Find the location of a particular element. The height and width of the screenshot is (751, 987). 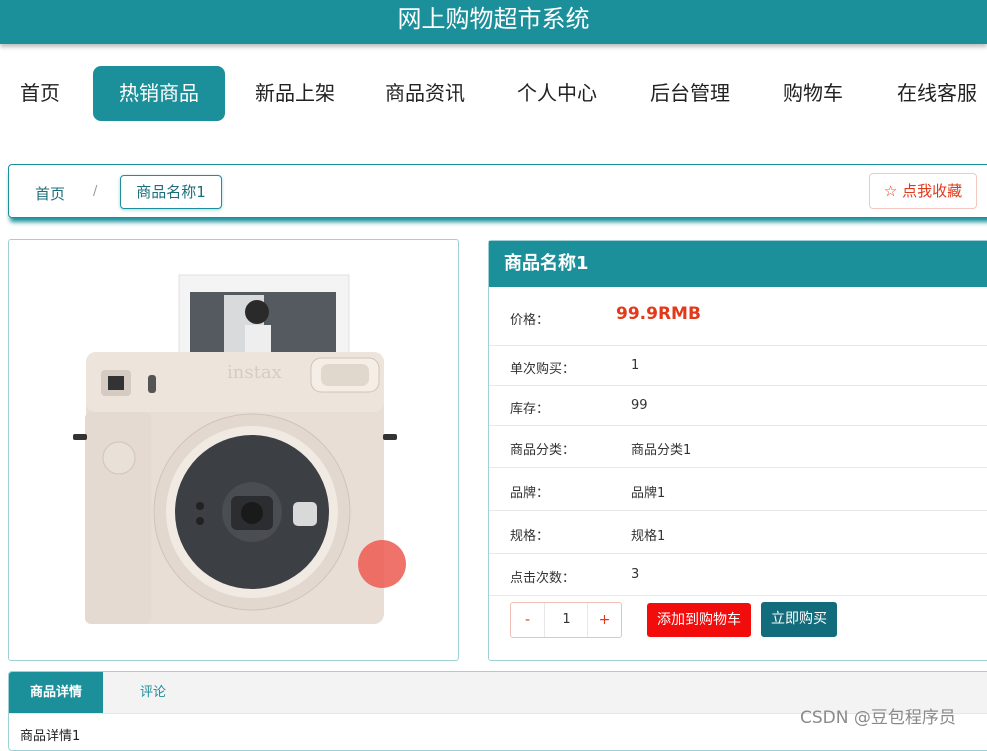

info-value: 3 is located at coordinates (635, 574).